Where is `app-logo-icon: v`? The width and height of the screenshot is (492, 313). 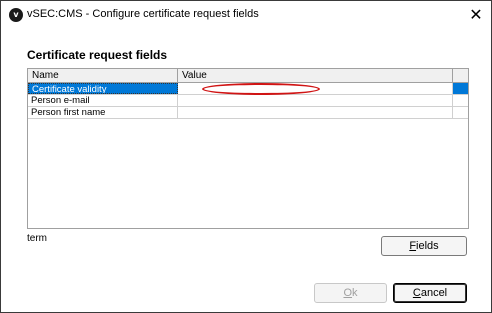
app-logo-icon: v is located at coordinates (16, 15).